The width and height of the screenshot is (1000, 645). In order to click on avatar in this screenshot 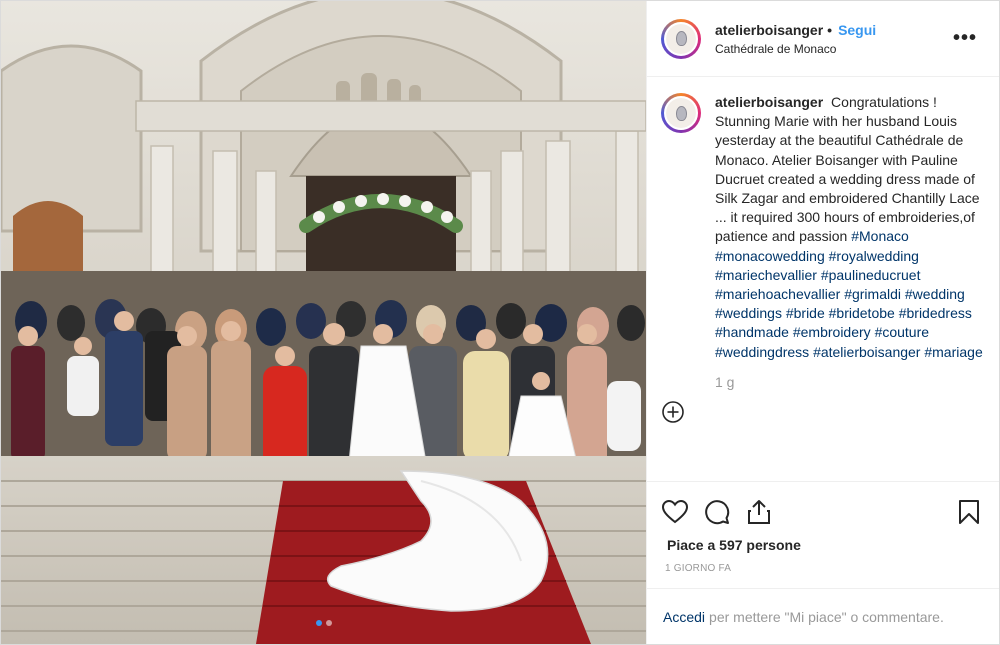, I will do `click(681, 38)`.